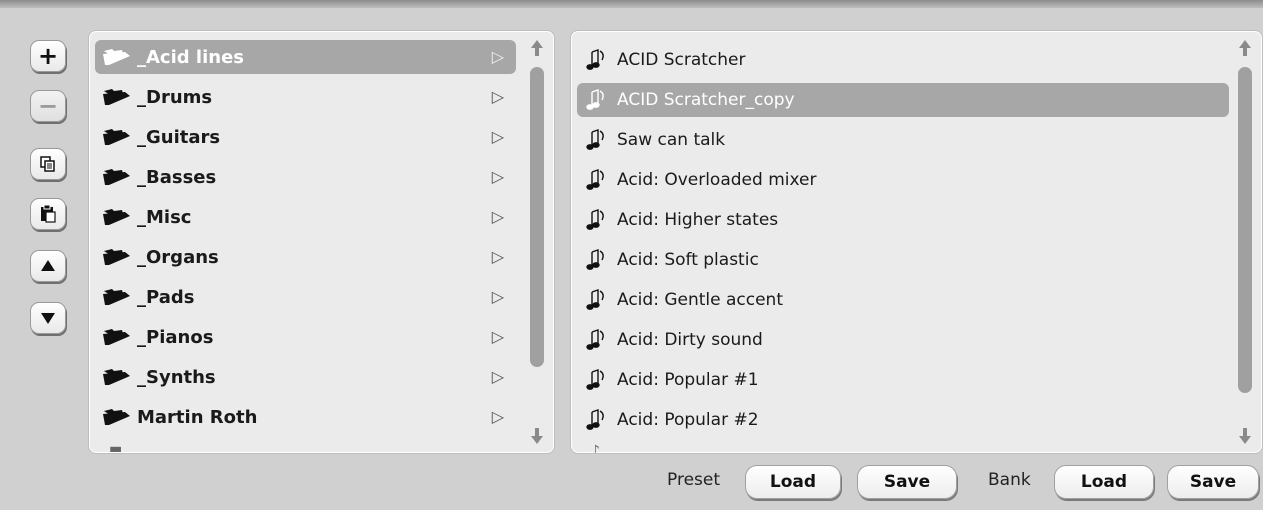  Describe the element at coordinates (903, 100) in the screenshot. I see `preset-item: ACID Scratcher_copy` at that location.